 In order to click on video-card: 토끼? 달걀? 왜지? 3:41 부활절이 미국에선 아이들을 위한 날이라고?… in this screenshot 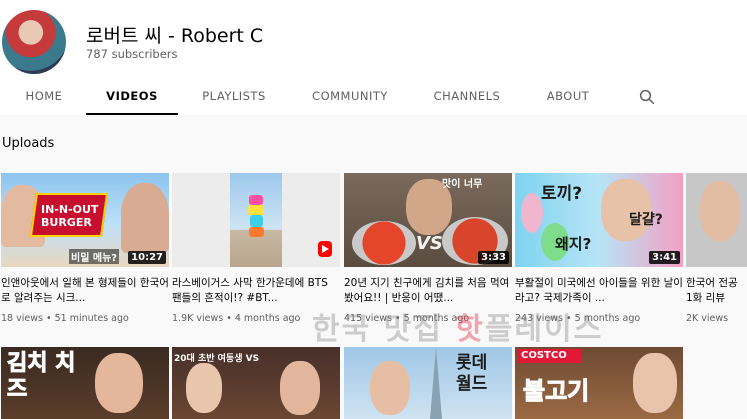, I will do `click(599, 248)`.